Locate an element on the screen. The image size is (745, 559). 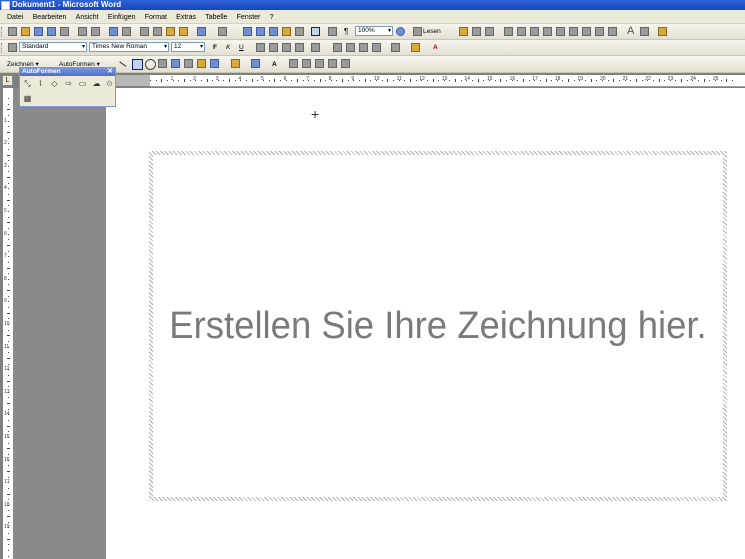
font-size-select: 12 is located at coordinates (188, 47).